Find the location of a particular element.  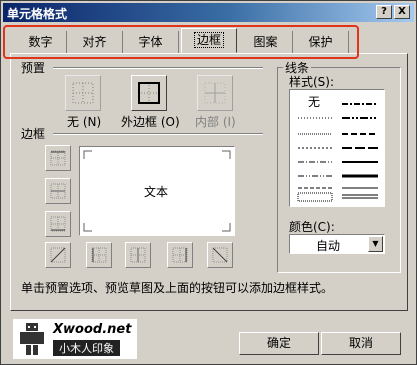

diagonal-down-icon is located at coordinates (220, 255).